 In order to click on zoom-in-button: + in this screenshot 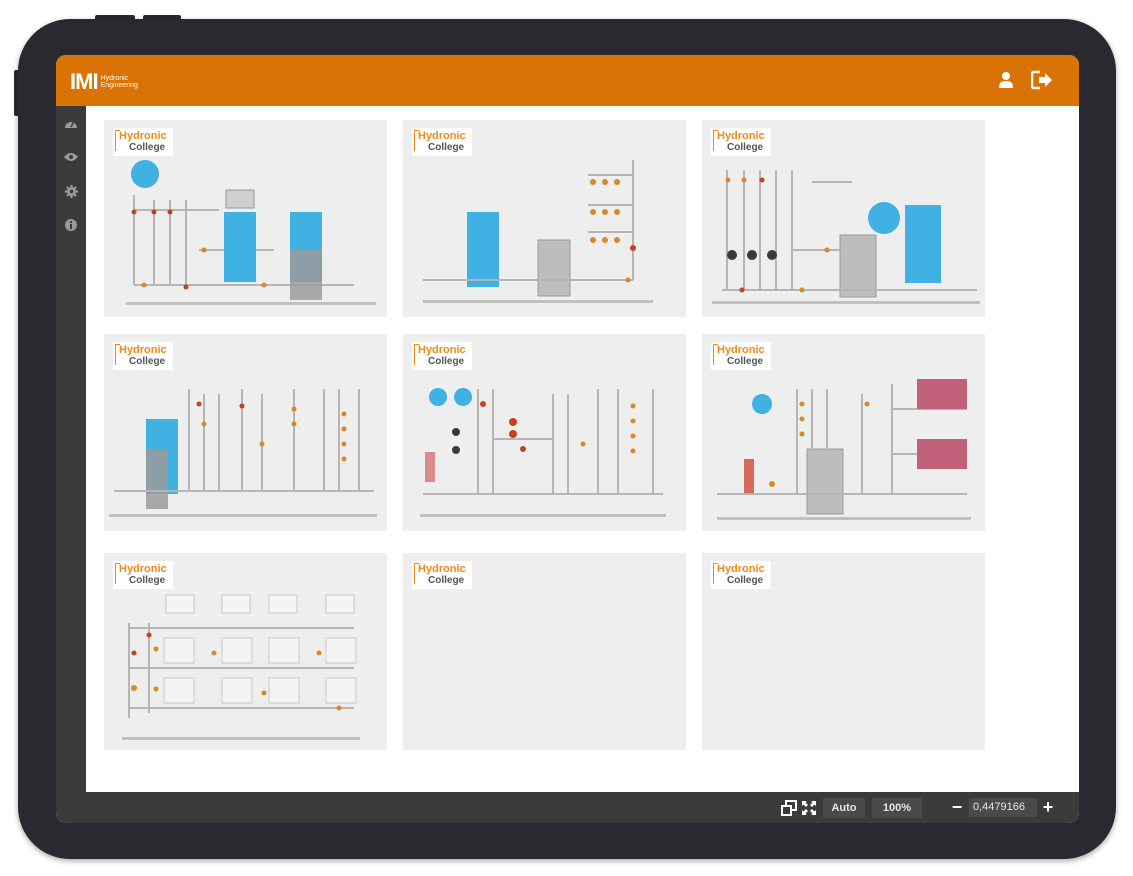, I will do `click(1048, 807)`.